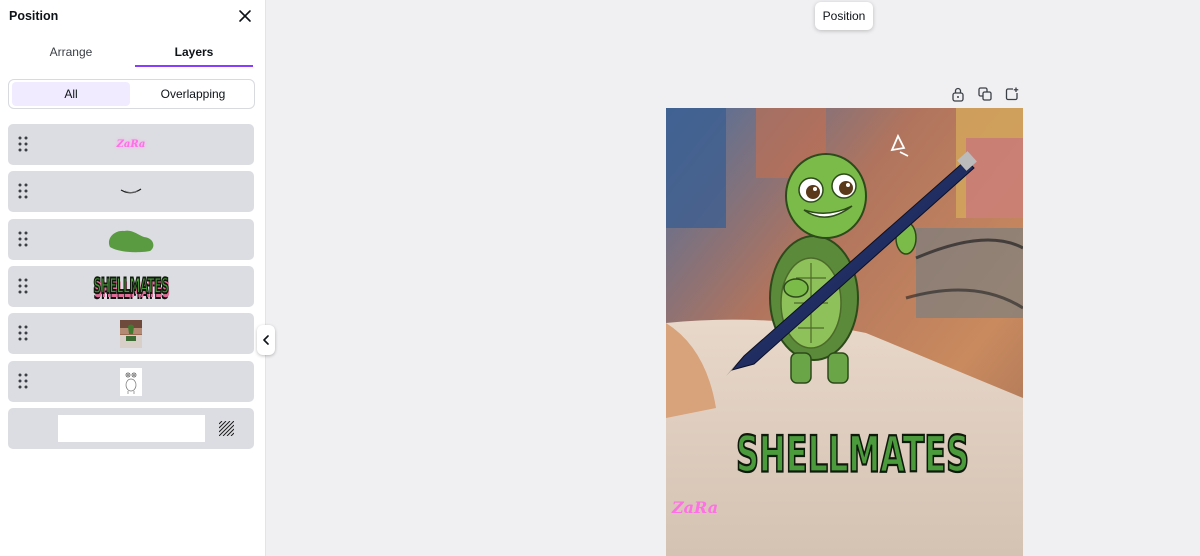 The image size is (1200, 556). I want to click on filter-all-button: All, so click(71, 94).